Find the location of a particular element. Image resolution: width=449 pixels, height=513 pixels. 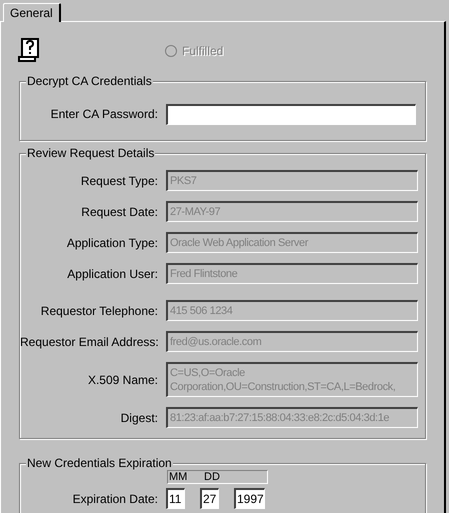

field-label: Application User: is located at coordinates (112, 274).